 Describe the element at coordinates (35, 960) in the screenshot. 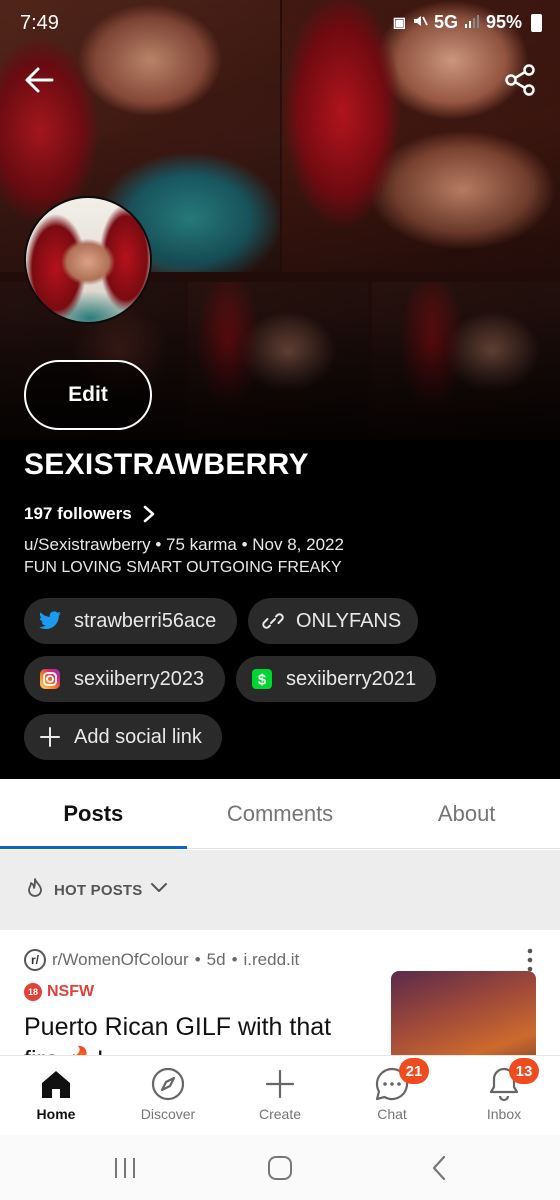

I see `subreddit-icon: r/` at that location.